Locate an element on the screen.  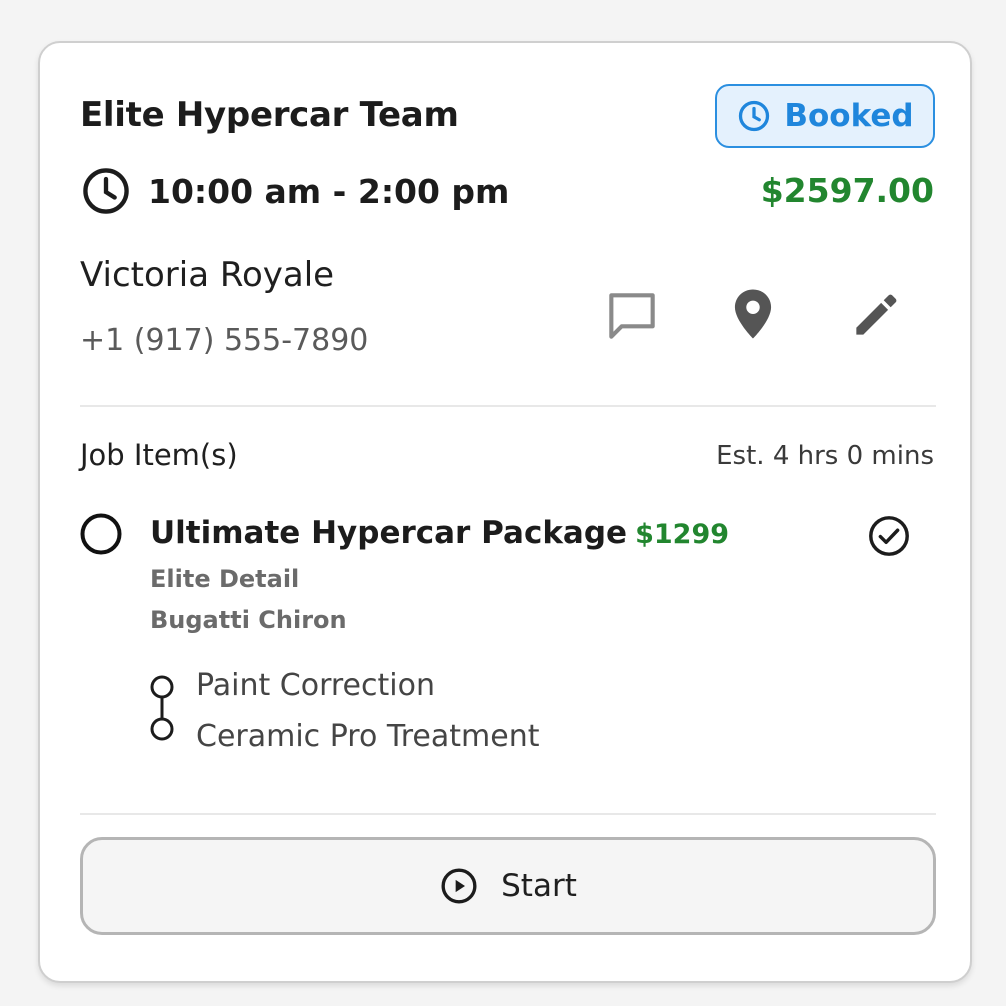
job-item-package: Elite Detail is located at coordinates (225, 579).